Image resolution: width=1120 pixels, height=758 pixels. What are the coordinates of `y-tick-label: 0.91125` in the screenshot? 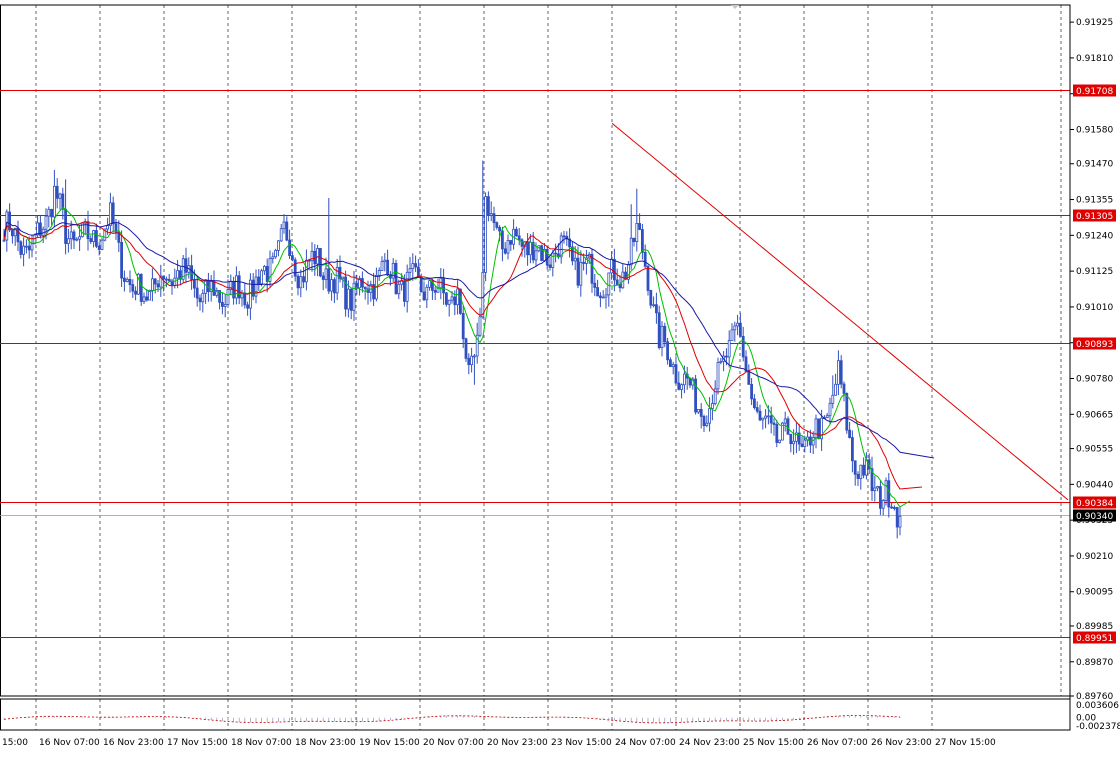 It's located at (1094, 272).